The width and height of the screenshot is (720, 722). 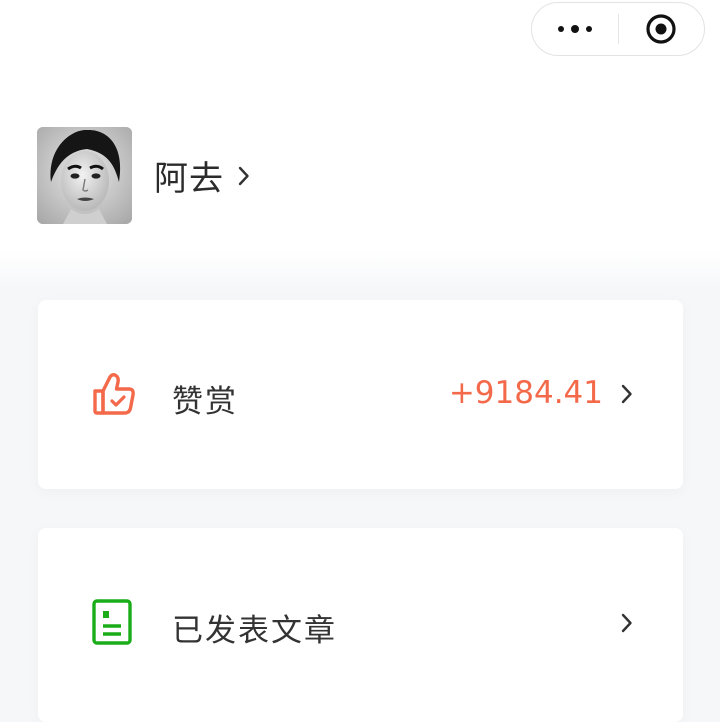 I want to click on profile-row: 阿去, so click(x=143, y=175).